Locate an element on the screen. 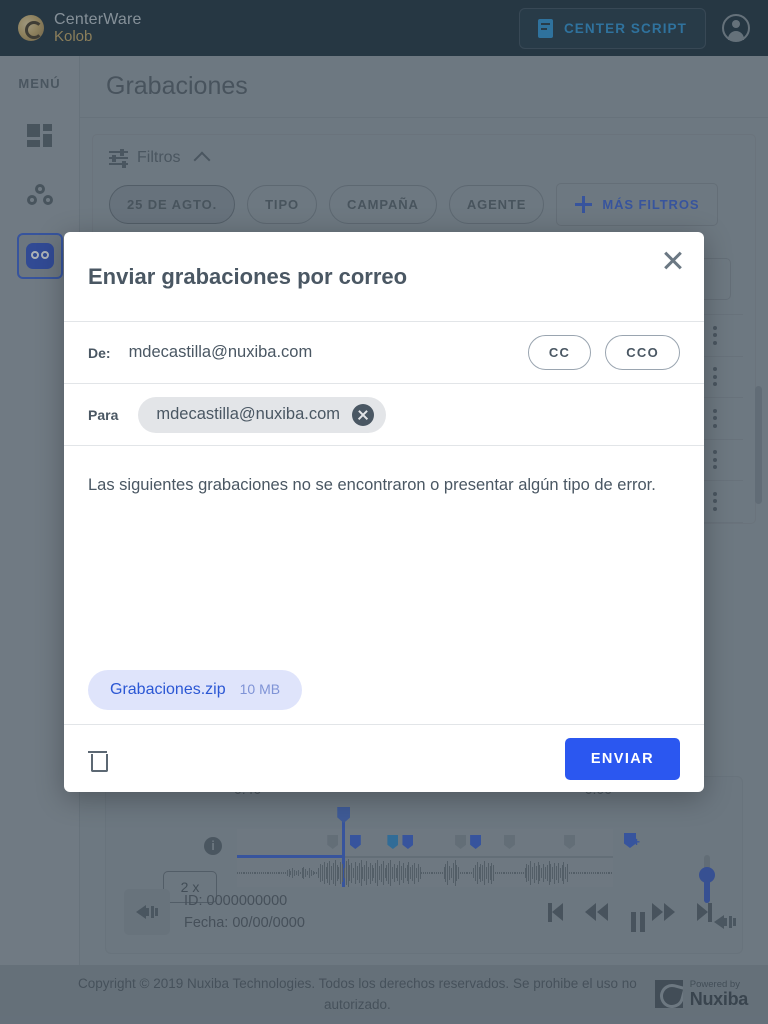 This screenshot has width=768, height=1024. from-value: mdecastilla@nuxiba.com is located at coordinates (221, 352).